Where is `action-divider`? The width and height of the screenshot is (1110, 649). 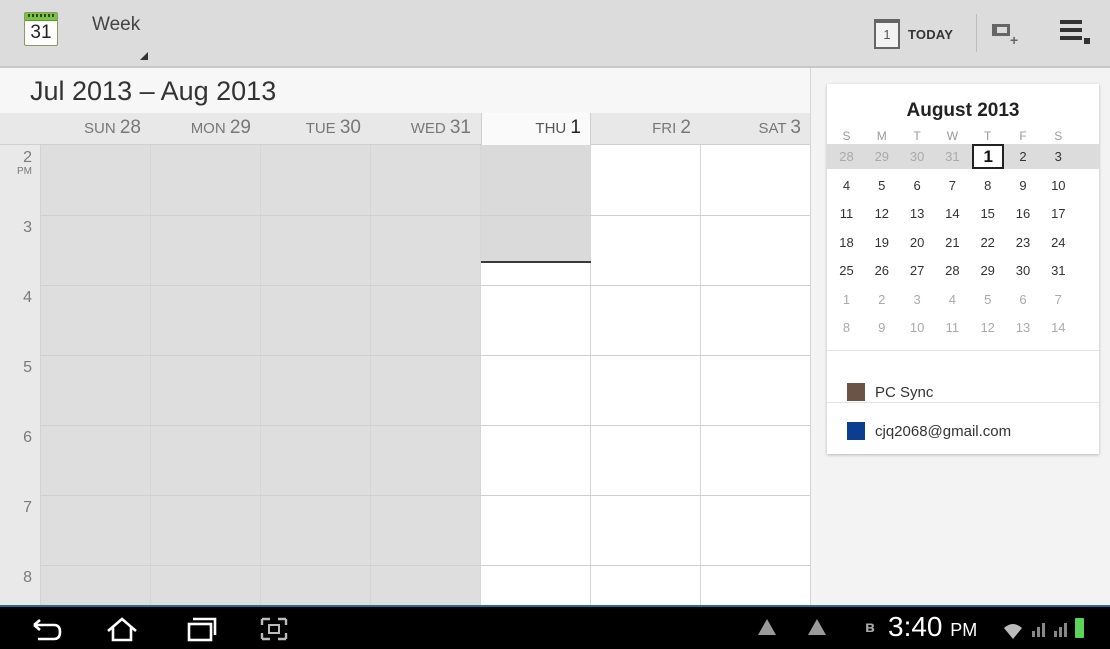 action-divider is located at coordinates (976, 33).